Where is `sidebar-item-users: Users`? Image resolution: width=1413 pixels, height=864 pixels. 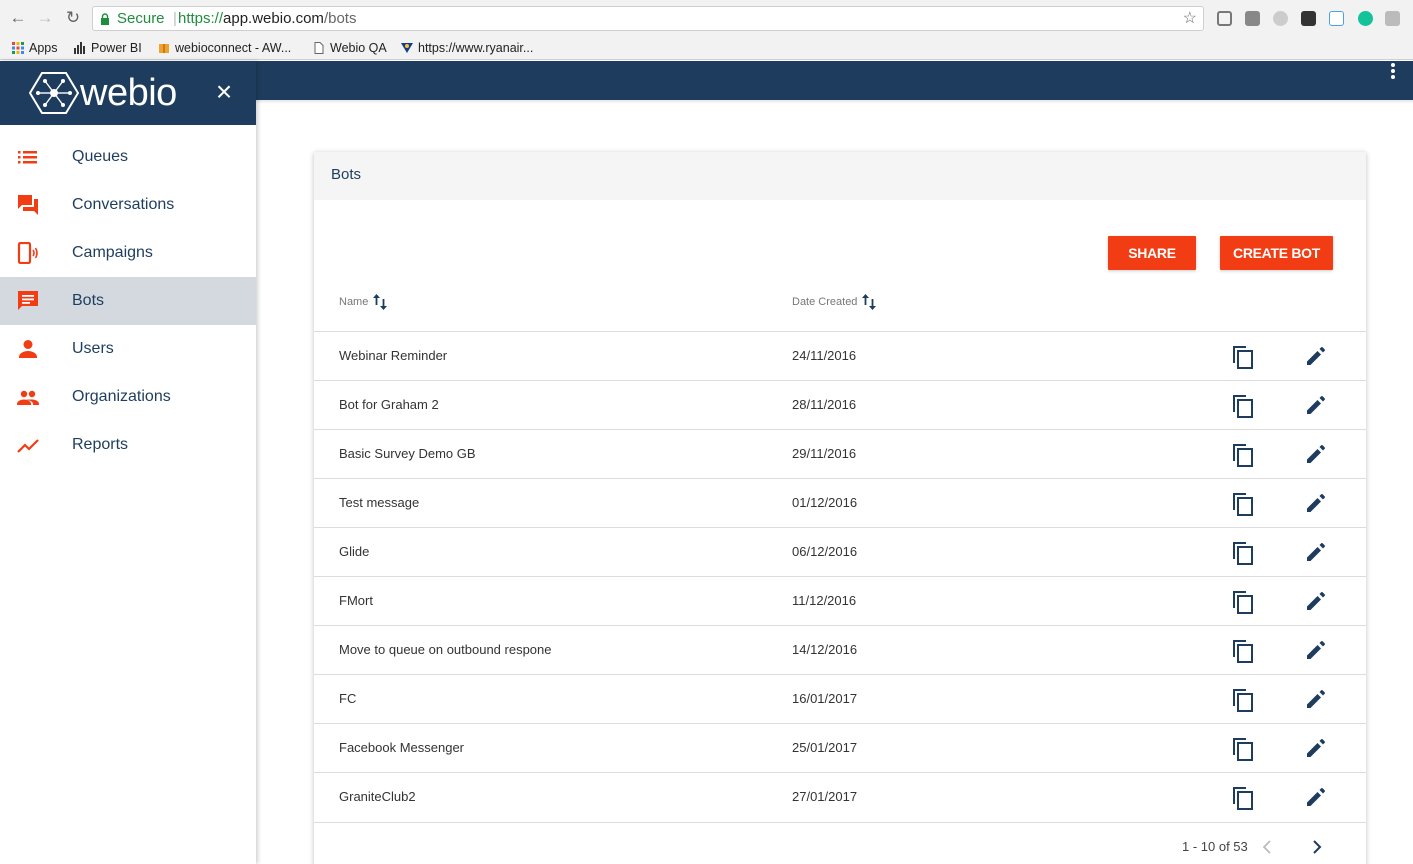
sidebar-item-users: Users is located at coordinates (128, 349).